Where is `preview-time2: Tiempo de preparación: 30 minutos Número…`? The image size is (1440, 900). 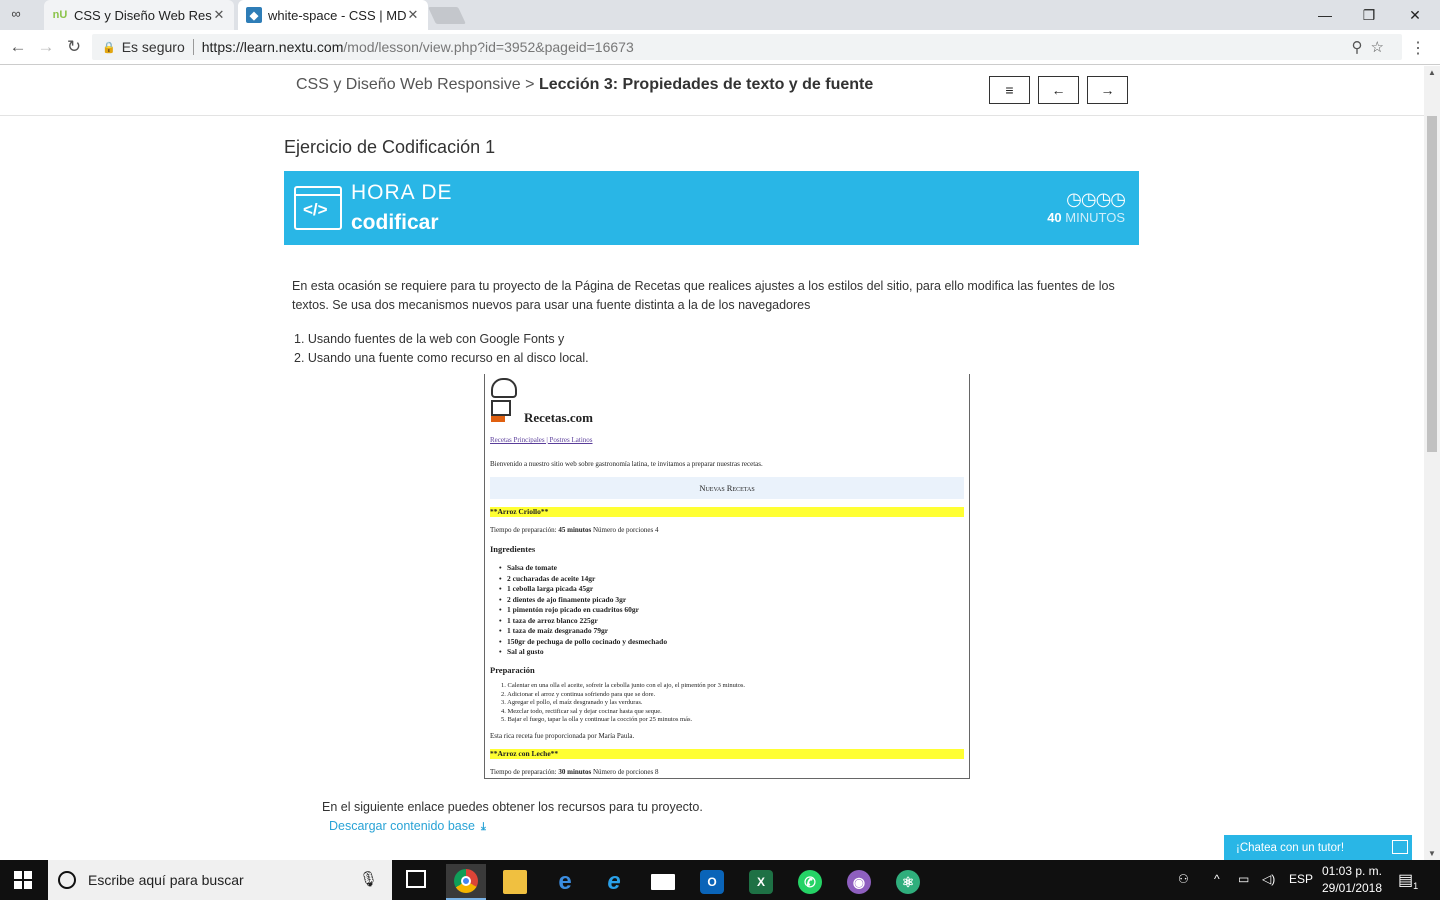 preview-time2: Tiempo de preparación: 30 minutos Número… is located at coordinates (574, 772).